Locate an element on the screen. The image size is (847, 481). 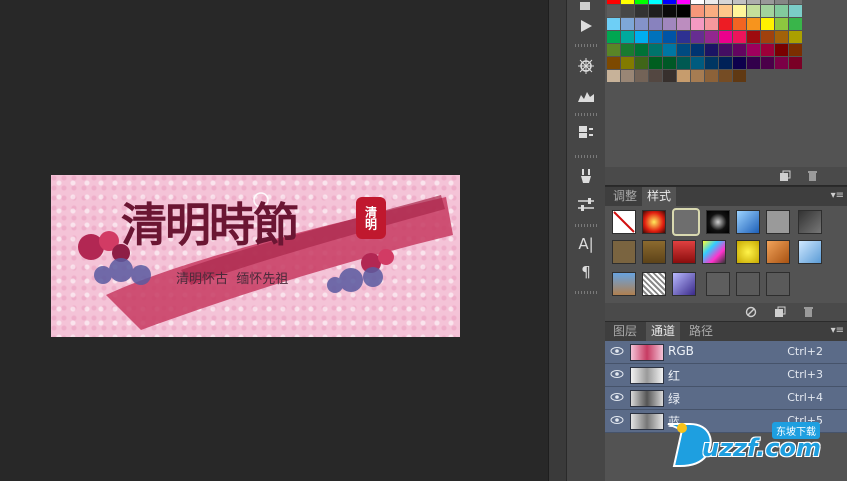
tab-styles: 样式 is located at coordinates (659, 196).